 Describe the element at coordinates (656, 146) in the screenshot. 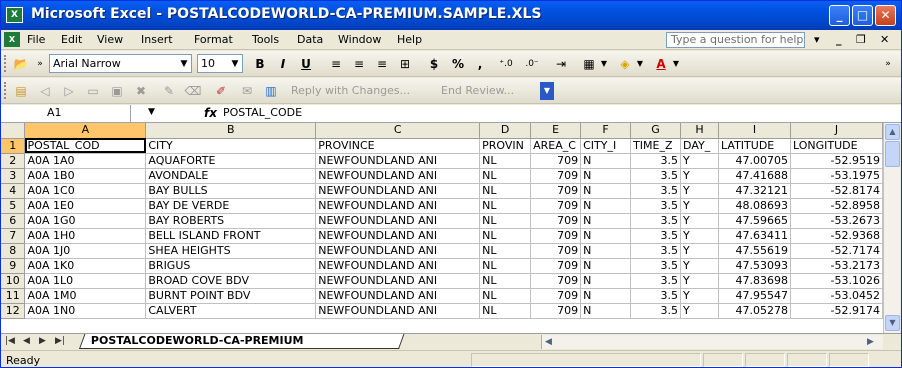

I see `cell: TIME_Z` at that location.